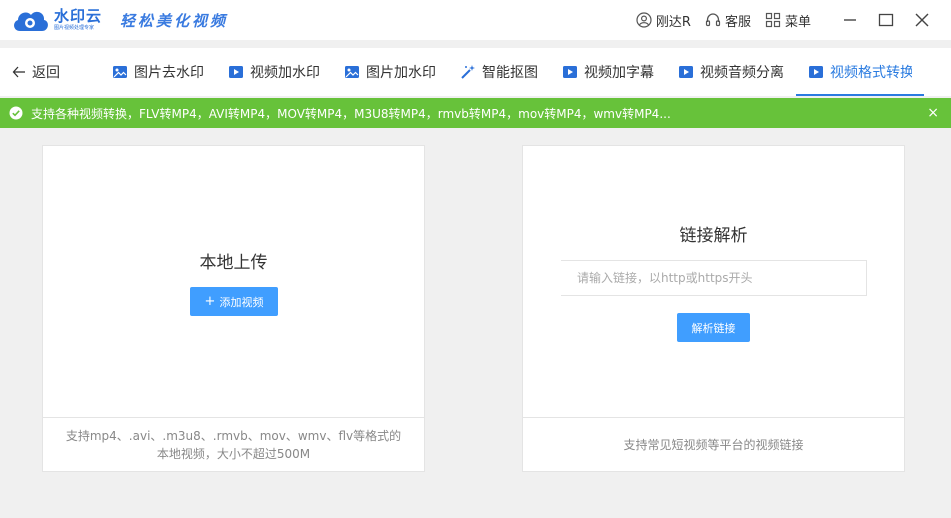 The width and height of the screenshot is (951, 518). Describe the element at coordinates (74, 28) in the screenshot. I see `logo-subtitle: 图片视频处理专家` at that location.